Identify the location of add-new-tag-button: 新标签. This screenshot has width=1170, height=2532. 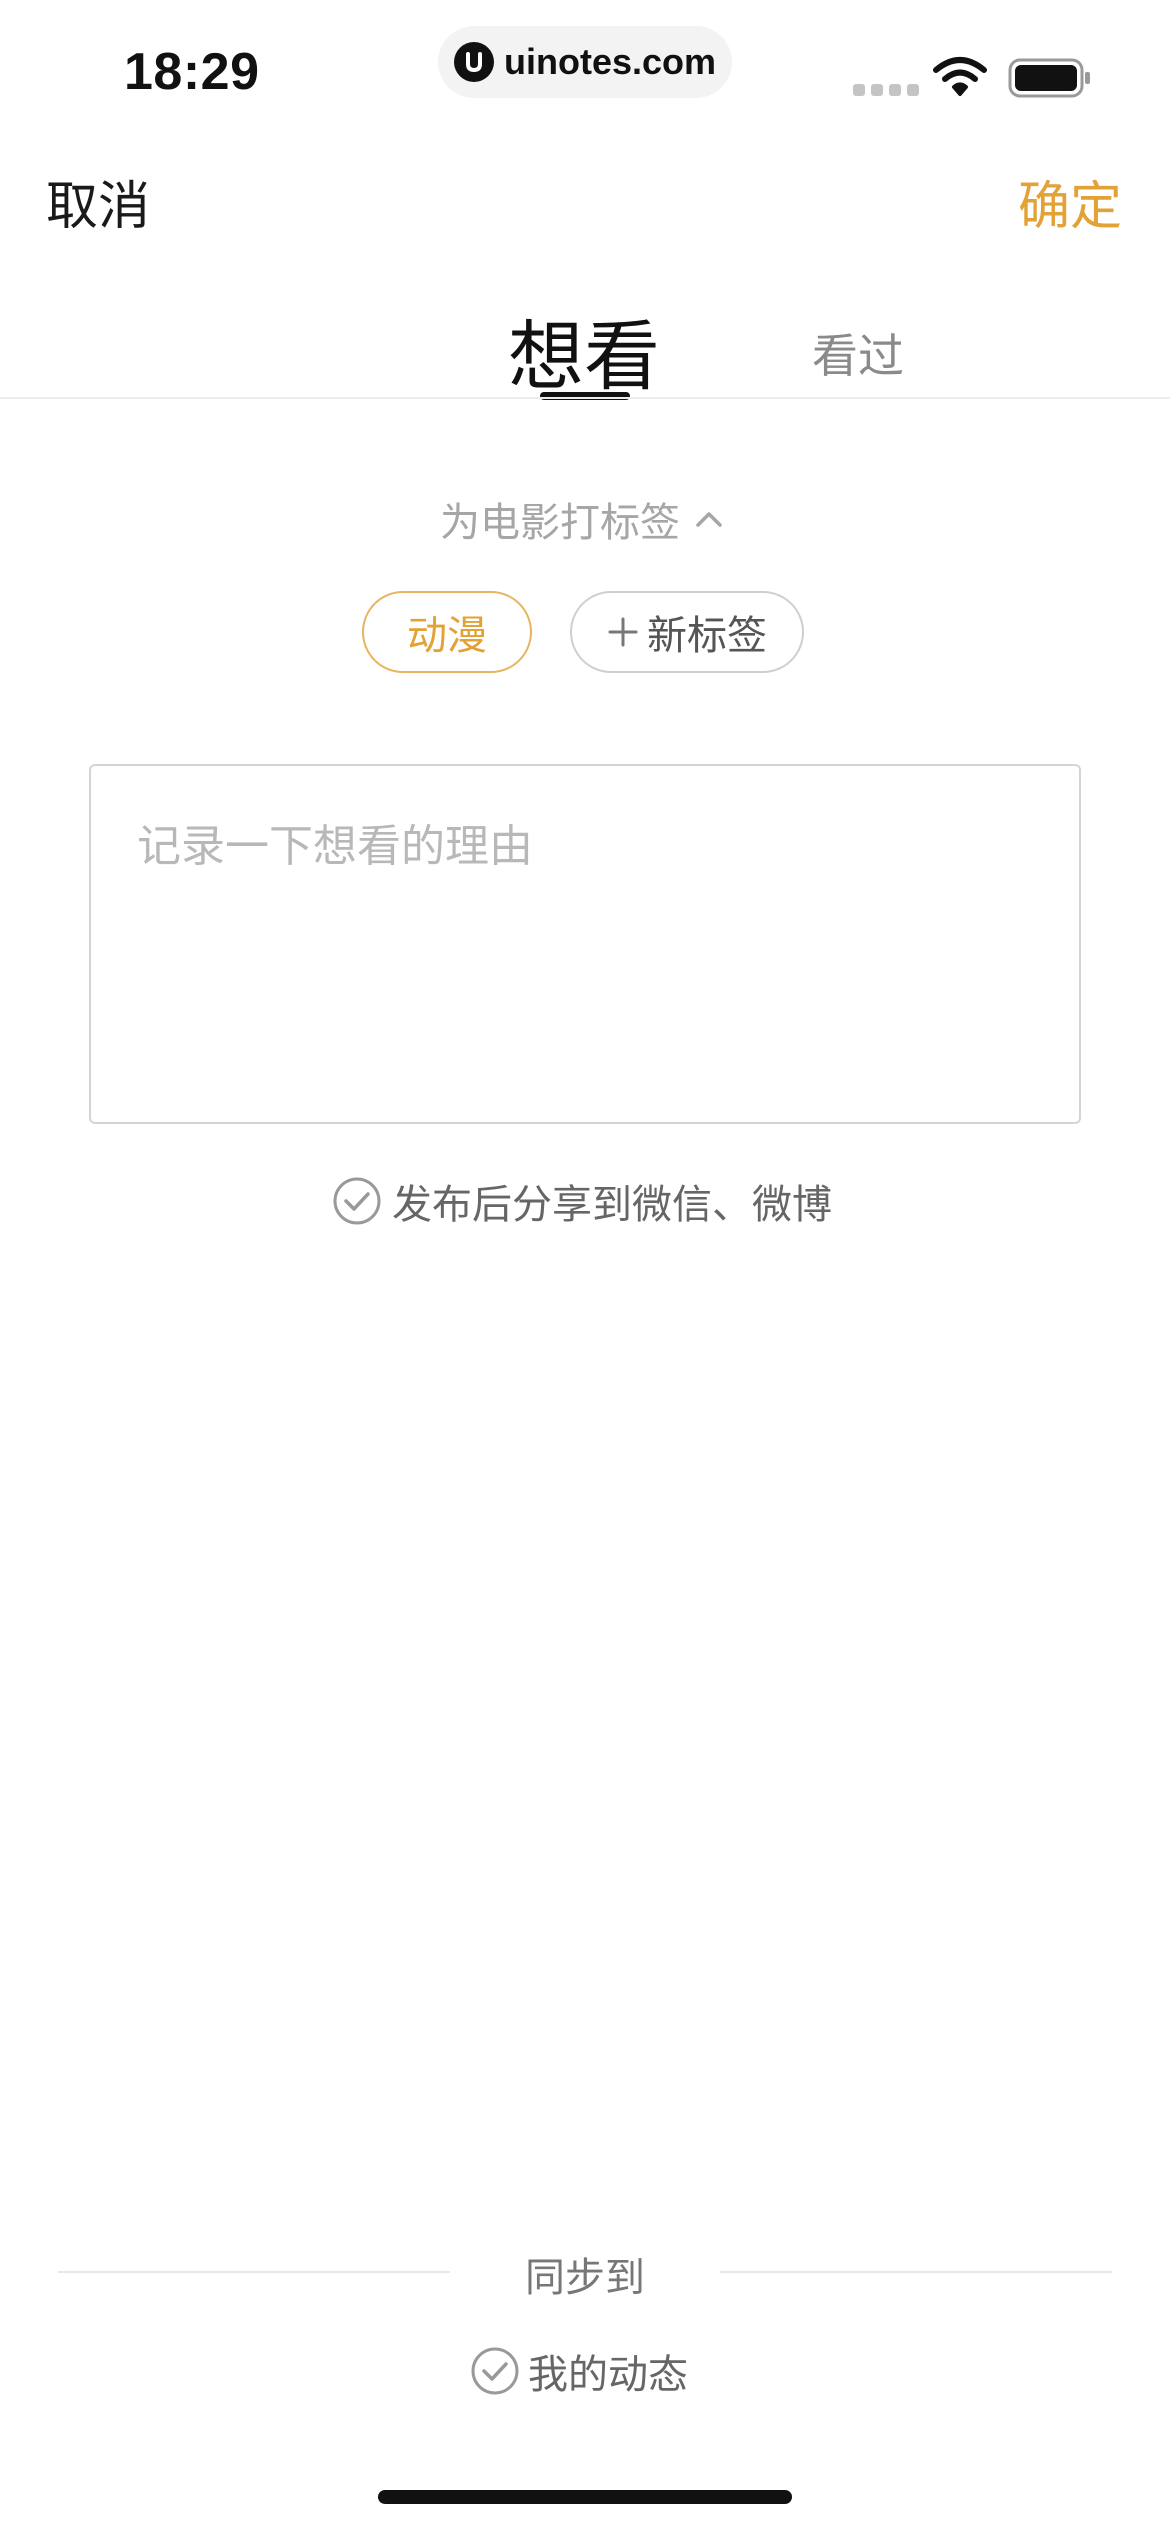
(687, 632).